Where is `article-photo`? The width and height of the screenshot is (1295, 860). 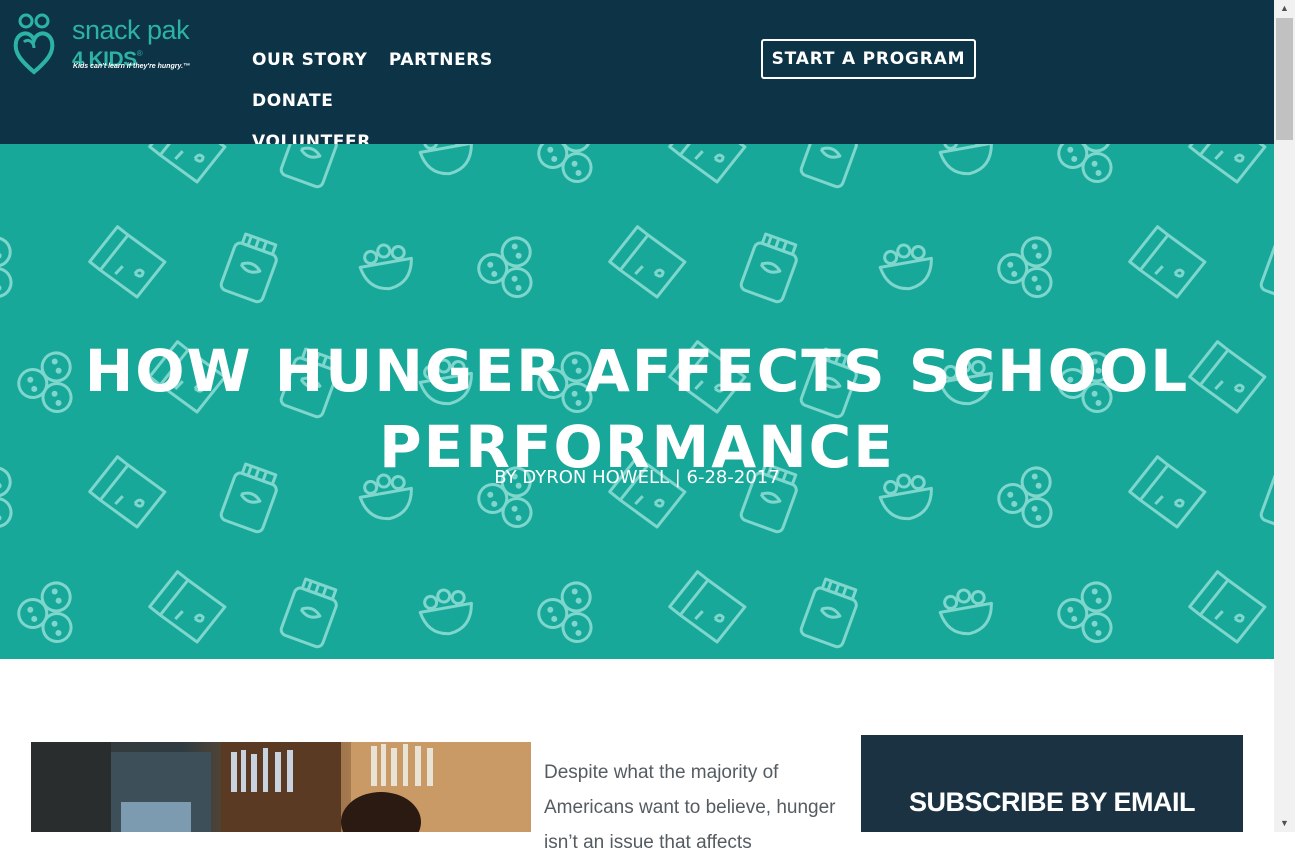
article-photo is located at coordinates (281, 787).